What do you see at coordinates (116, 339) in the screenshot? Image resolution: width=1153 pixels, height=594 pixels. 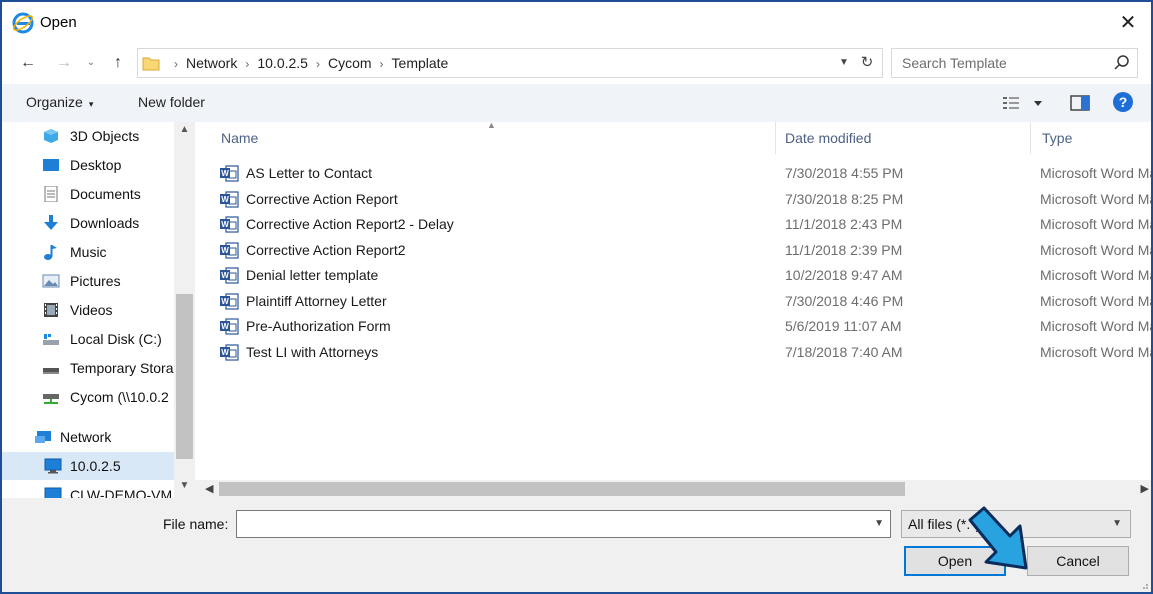 I see `sidebar-item-label: Local Disk (C:)` at bounding box center [116, 339].